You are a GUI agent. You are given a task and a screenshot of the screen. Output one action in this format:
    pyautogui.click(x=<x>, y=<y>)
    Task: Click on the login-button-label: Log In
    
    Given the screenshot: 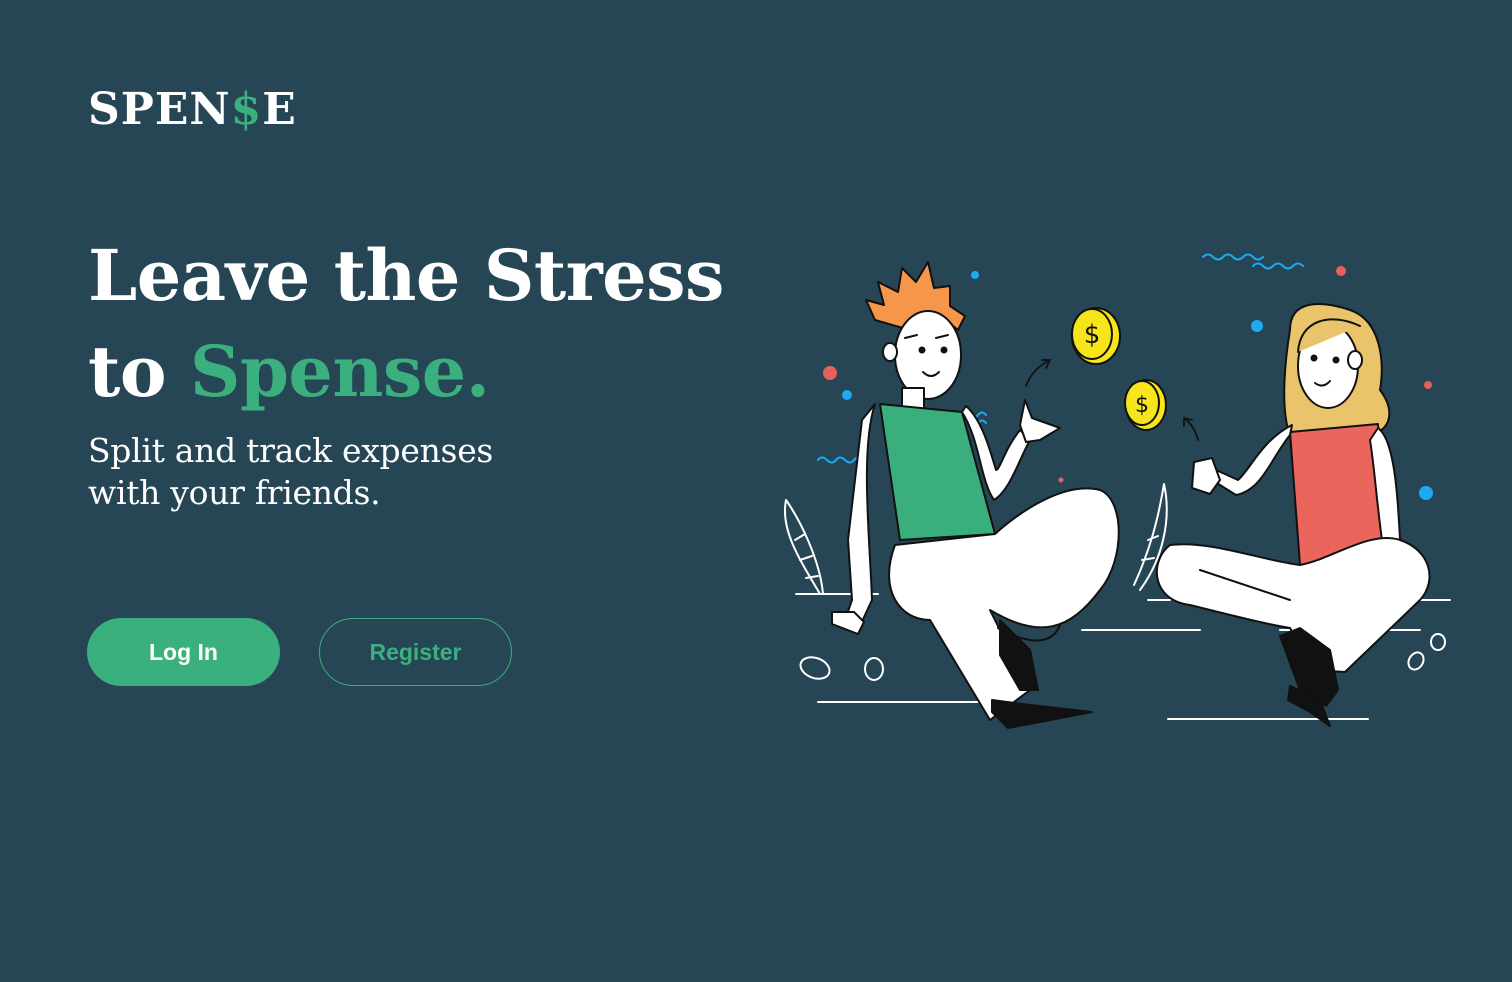 What is the action you would take?
    pyautogui.click(x=183, y=651)
    